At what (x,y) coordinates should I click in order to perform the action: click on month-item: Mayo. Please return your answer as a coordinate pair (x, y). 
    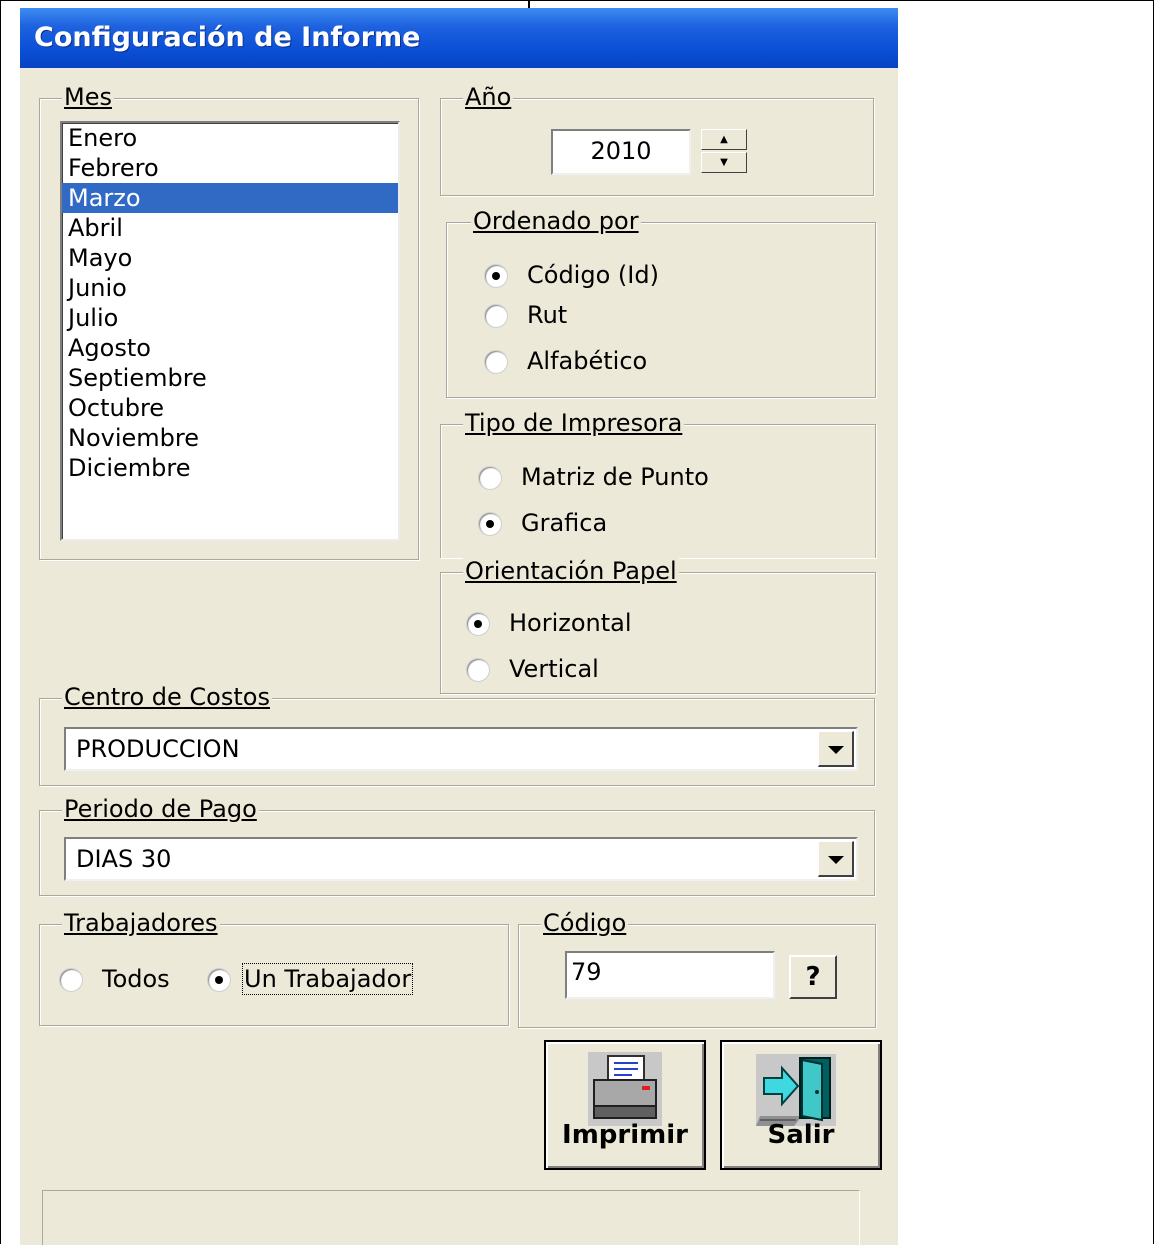
    Looking at the image, I should click on (230, 258).